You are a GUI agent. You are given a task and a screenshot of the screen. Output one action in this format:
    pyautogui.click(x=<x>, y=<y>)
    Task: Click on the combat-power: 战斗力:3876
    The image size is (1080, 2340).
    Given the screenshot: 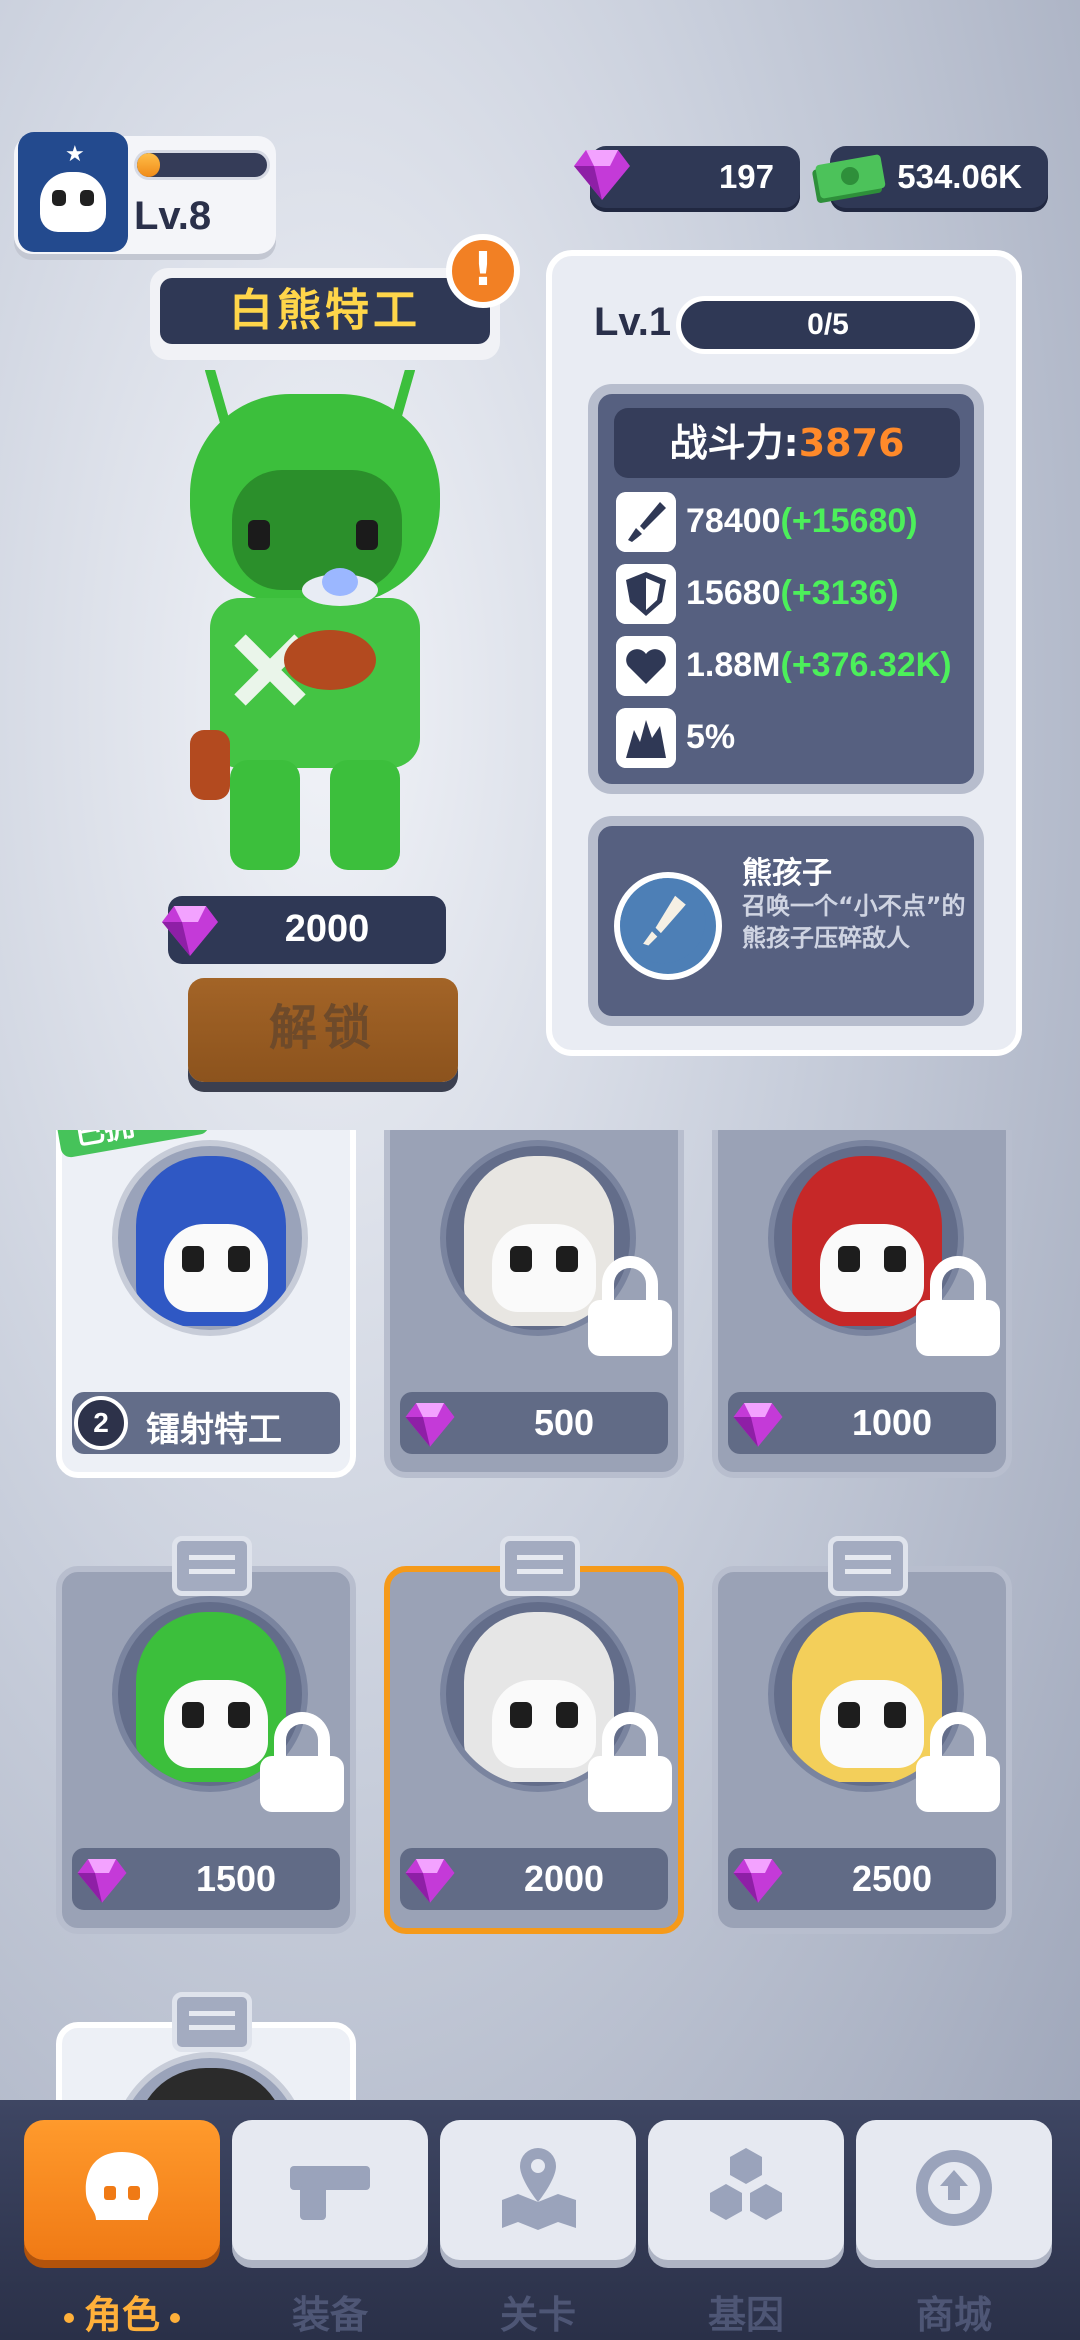 What is the action you would take?
    pyautogui.click(x=787, y=443)
    